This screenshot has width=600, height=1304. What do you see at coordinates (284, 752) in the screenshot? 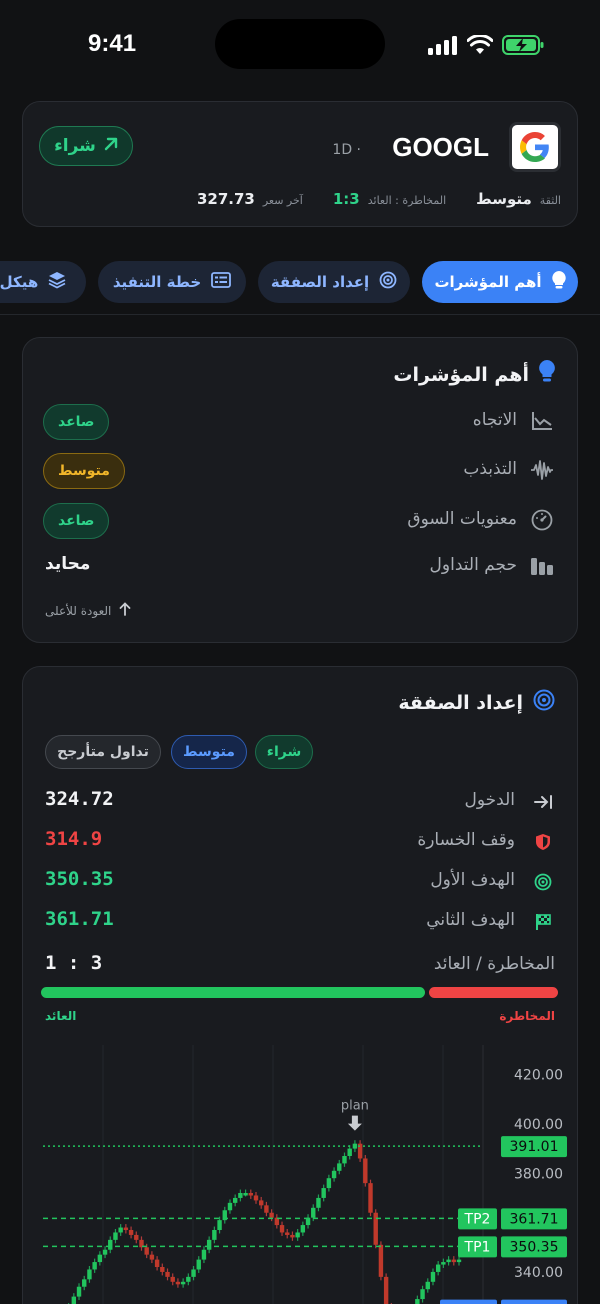
I see `chip-buy: شراء` at bounding box center [284, 752].